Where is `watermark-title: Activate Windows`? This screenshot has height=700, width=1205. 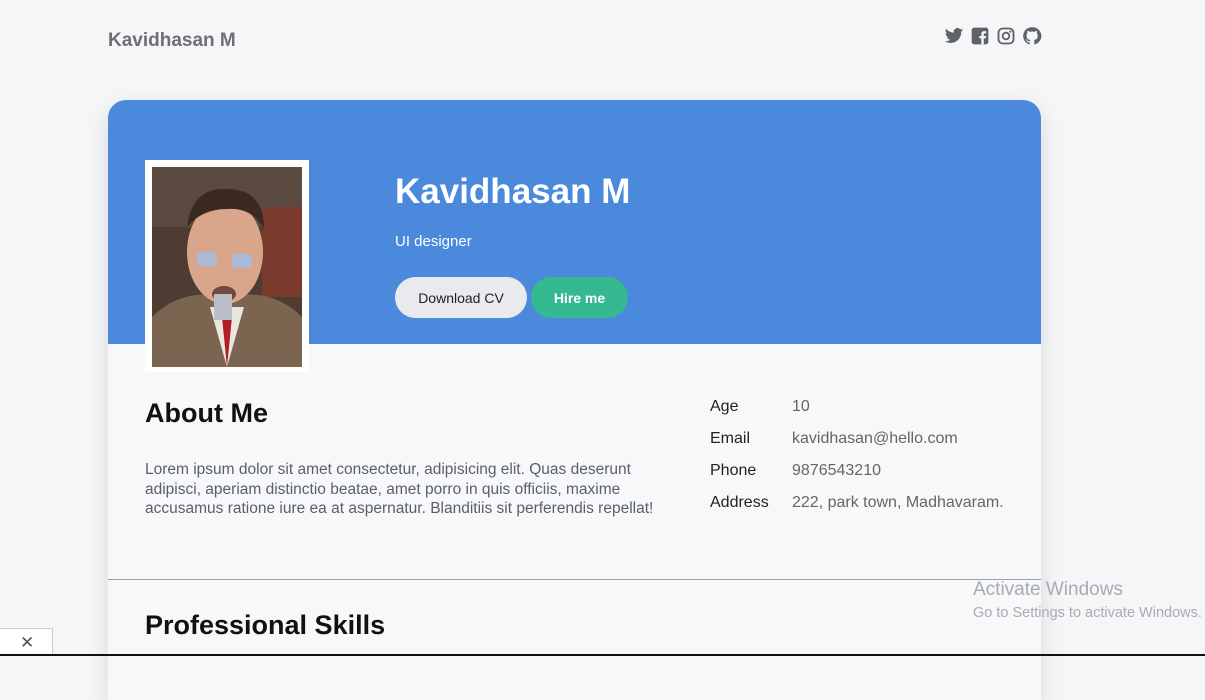
watermark-title: Activate Windows is located at coordinates (1048, 589).